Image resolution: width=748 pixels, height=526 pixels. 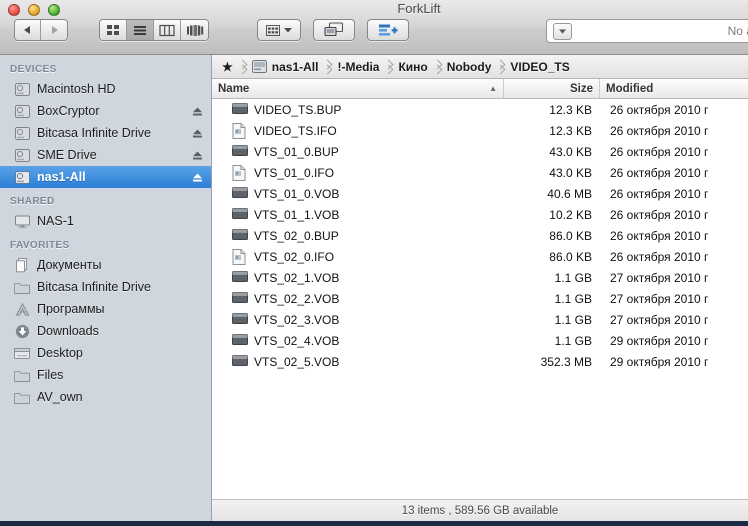 I want to click on sidebar-item-label: Macintosh HD, so click(x=76, y=89).